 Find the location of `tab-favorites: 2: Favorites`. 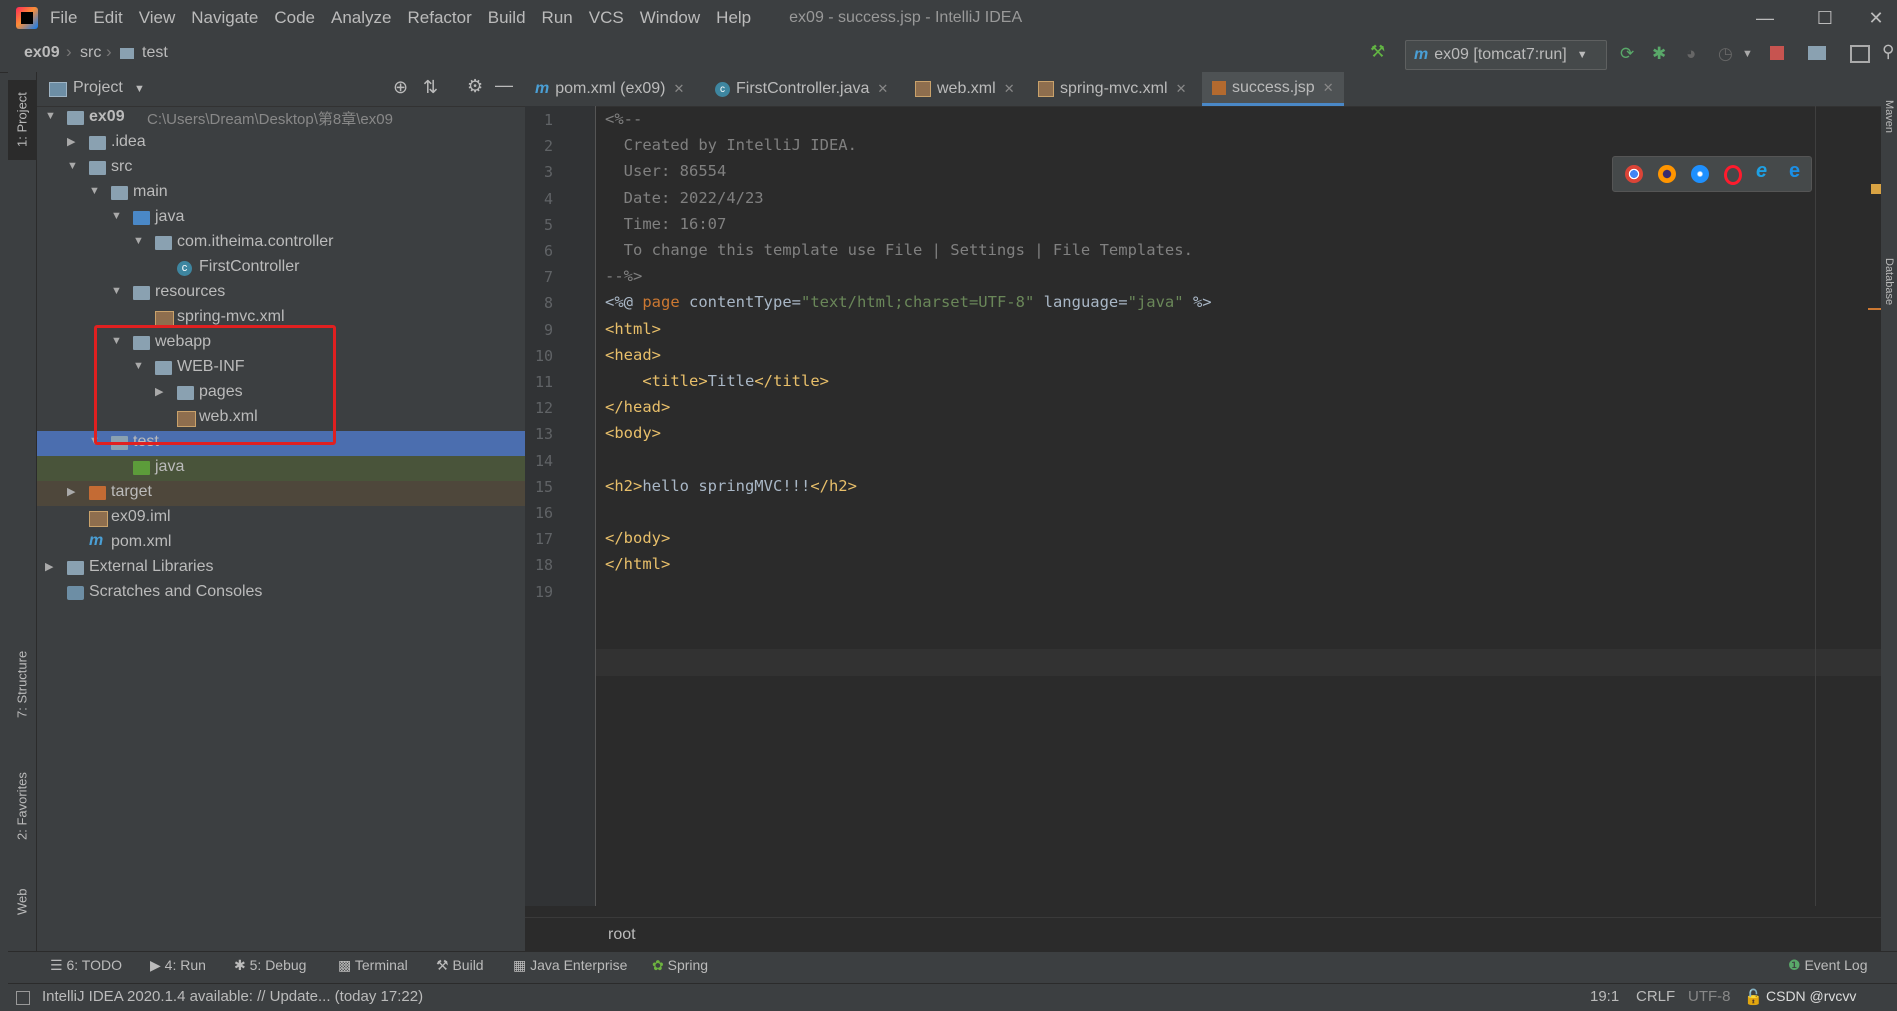

tab-favorites: 2: Favorites is located at coordinates (22, 806).